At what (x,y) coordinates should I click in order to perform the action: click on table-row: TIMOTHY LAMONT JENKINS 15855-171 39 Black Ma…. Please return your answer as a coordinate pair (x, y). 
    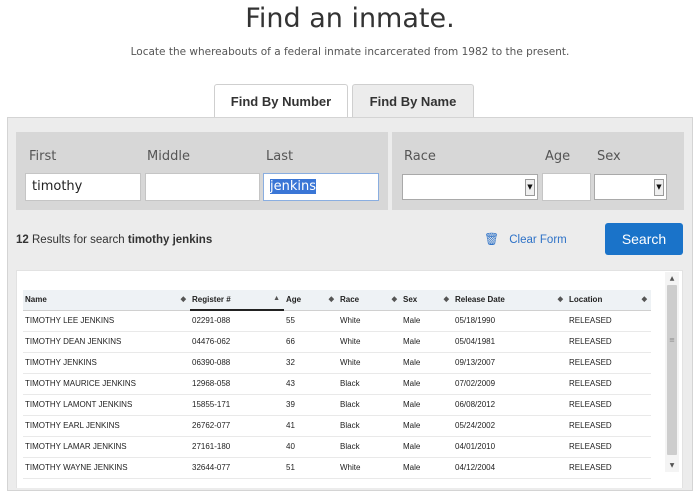
    Looking at the image, I should click on (337, 405).